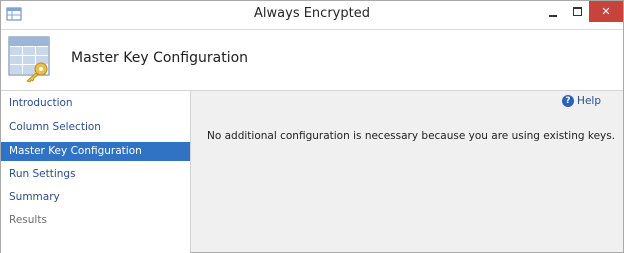  Describe the element at coordinates (160, 58) in the screenshot. I see `page-title: Master Key Configuration` at that location.